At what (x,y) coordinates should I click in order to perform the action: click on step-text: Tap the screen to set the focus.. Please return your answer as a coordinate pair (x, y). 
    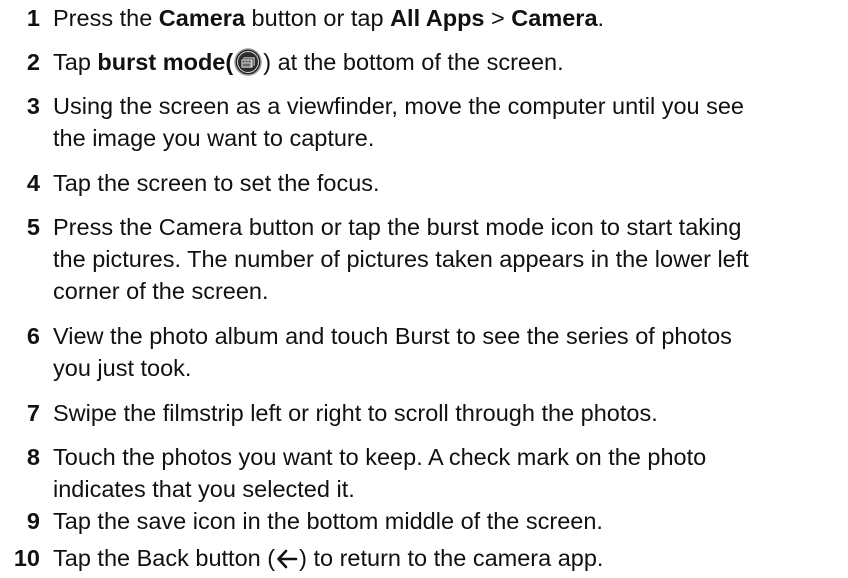
    Looking at the image, I should click on (216, 183).